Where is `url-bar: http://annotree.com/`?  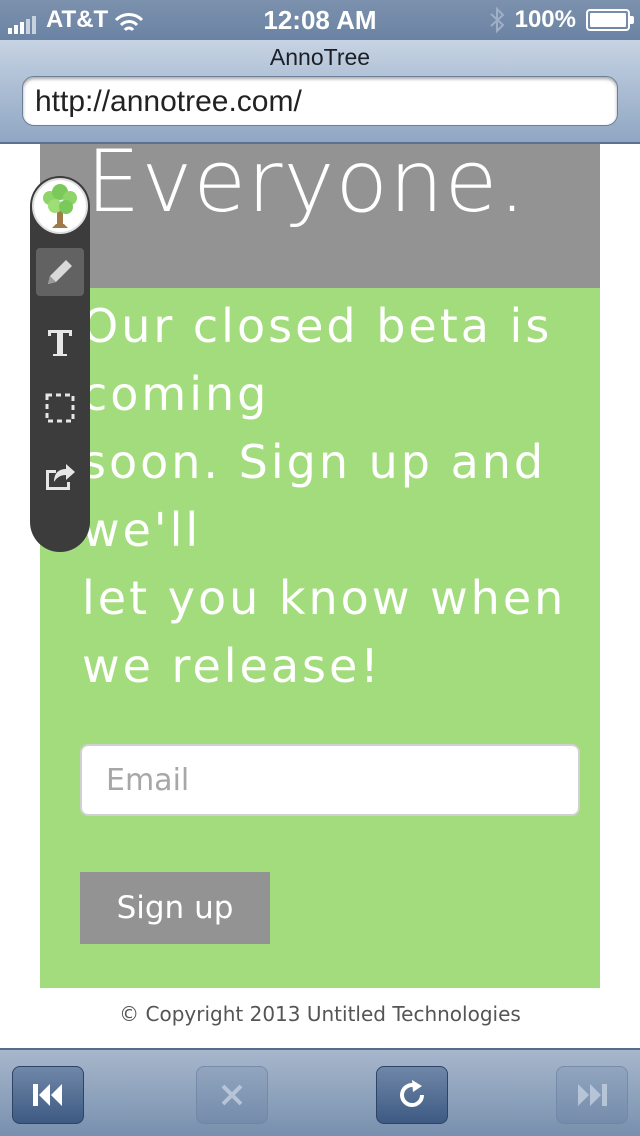
url-bar: http://annotree.com/ is located at coordinates (320, 101).